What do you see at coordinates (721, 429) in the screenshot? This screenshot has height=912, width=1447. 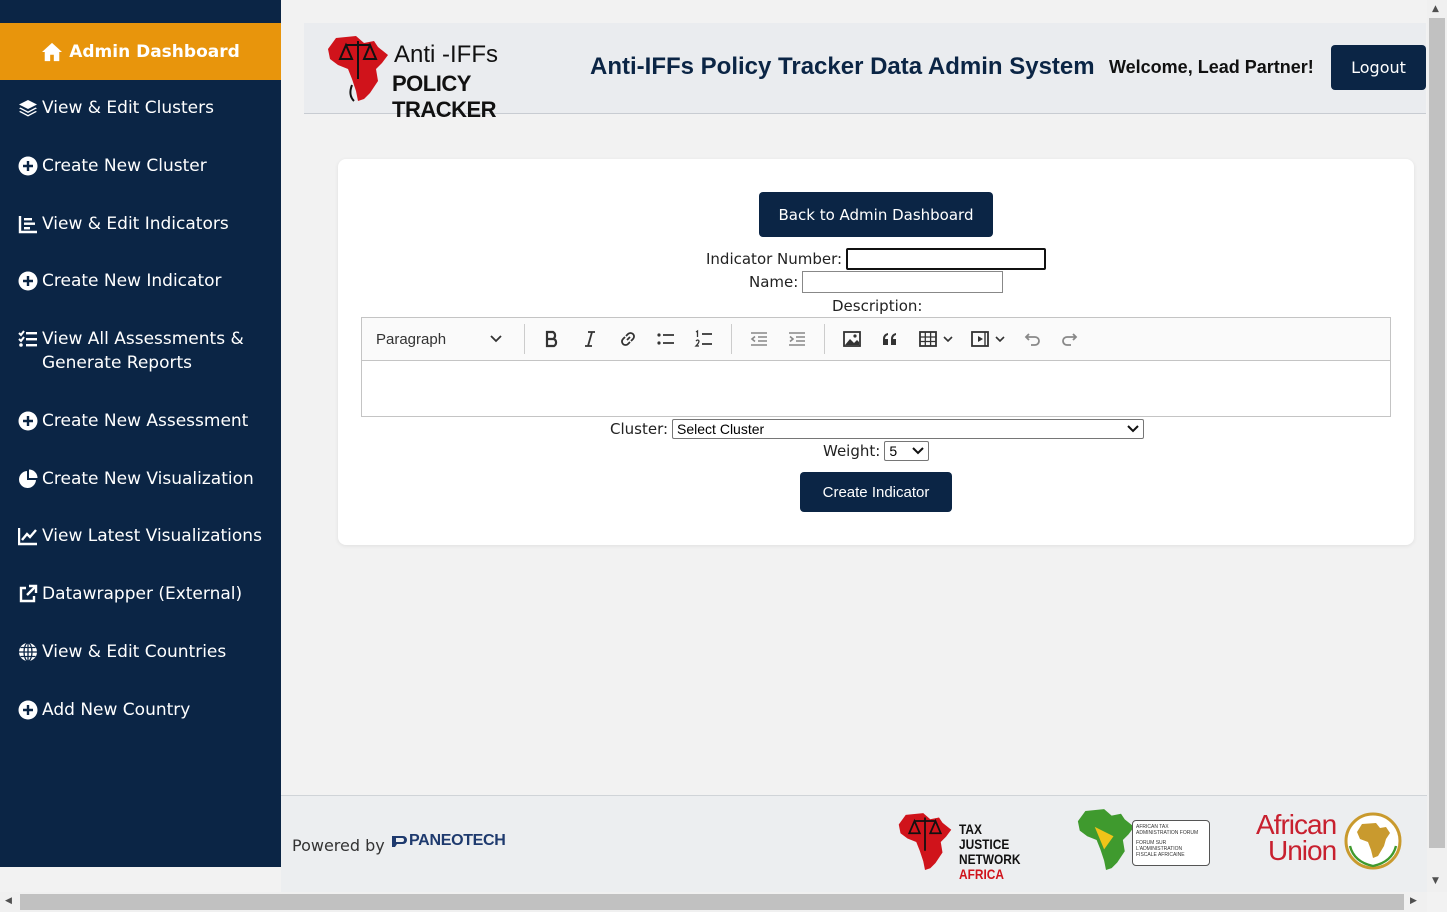 I see `cluster-select-value: Select Cluster` at bounding box center [721, 429].